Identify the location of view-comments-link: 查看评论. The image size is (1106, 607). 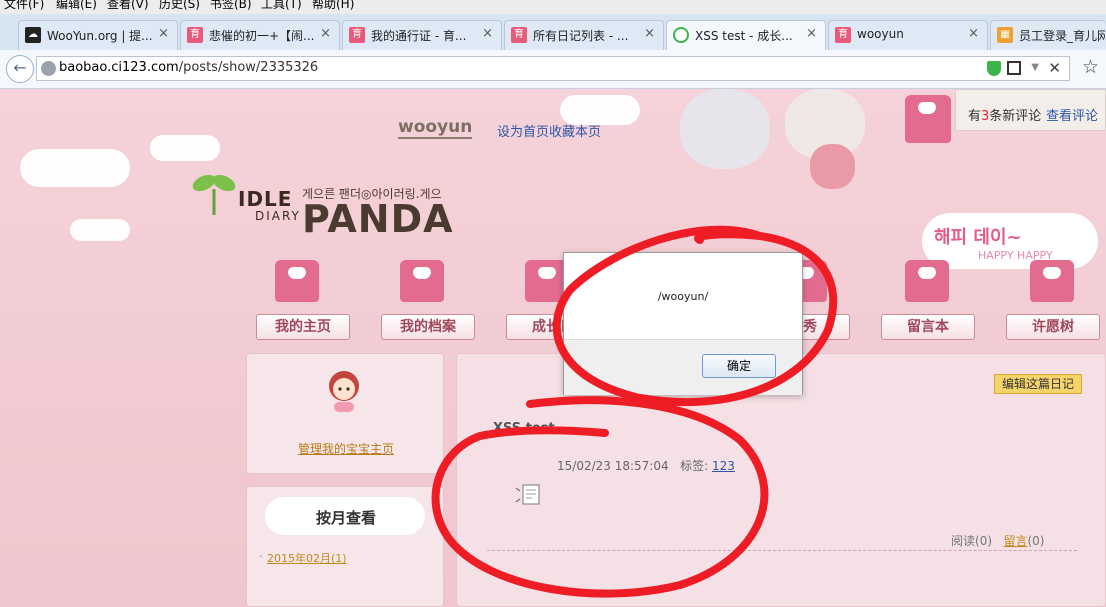
(1072, 114).